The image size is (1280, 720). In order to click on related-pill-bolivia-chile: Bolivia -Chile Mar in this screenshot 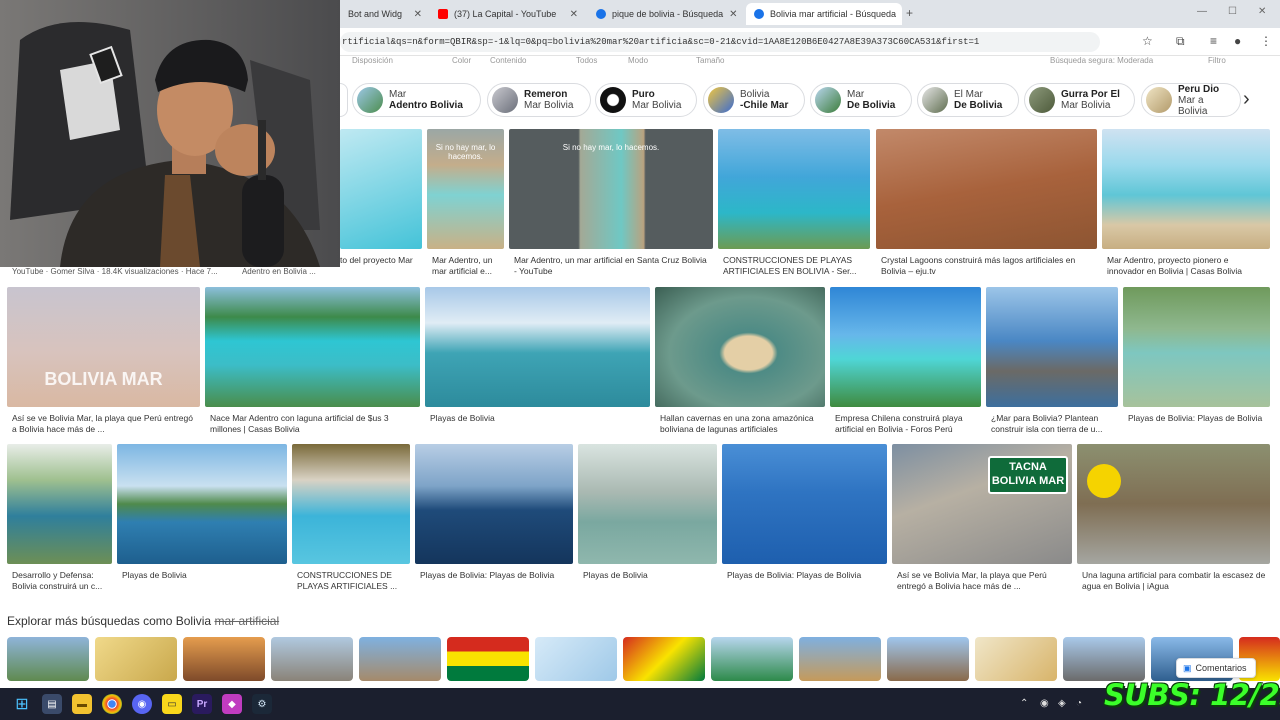, I will do `click(754, 100)`.